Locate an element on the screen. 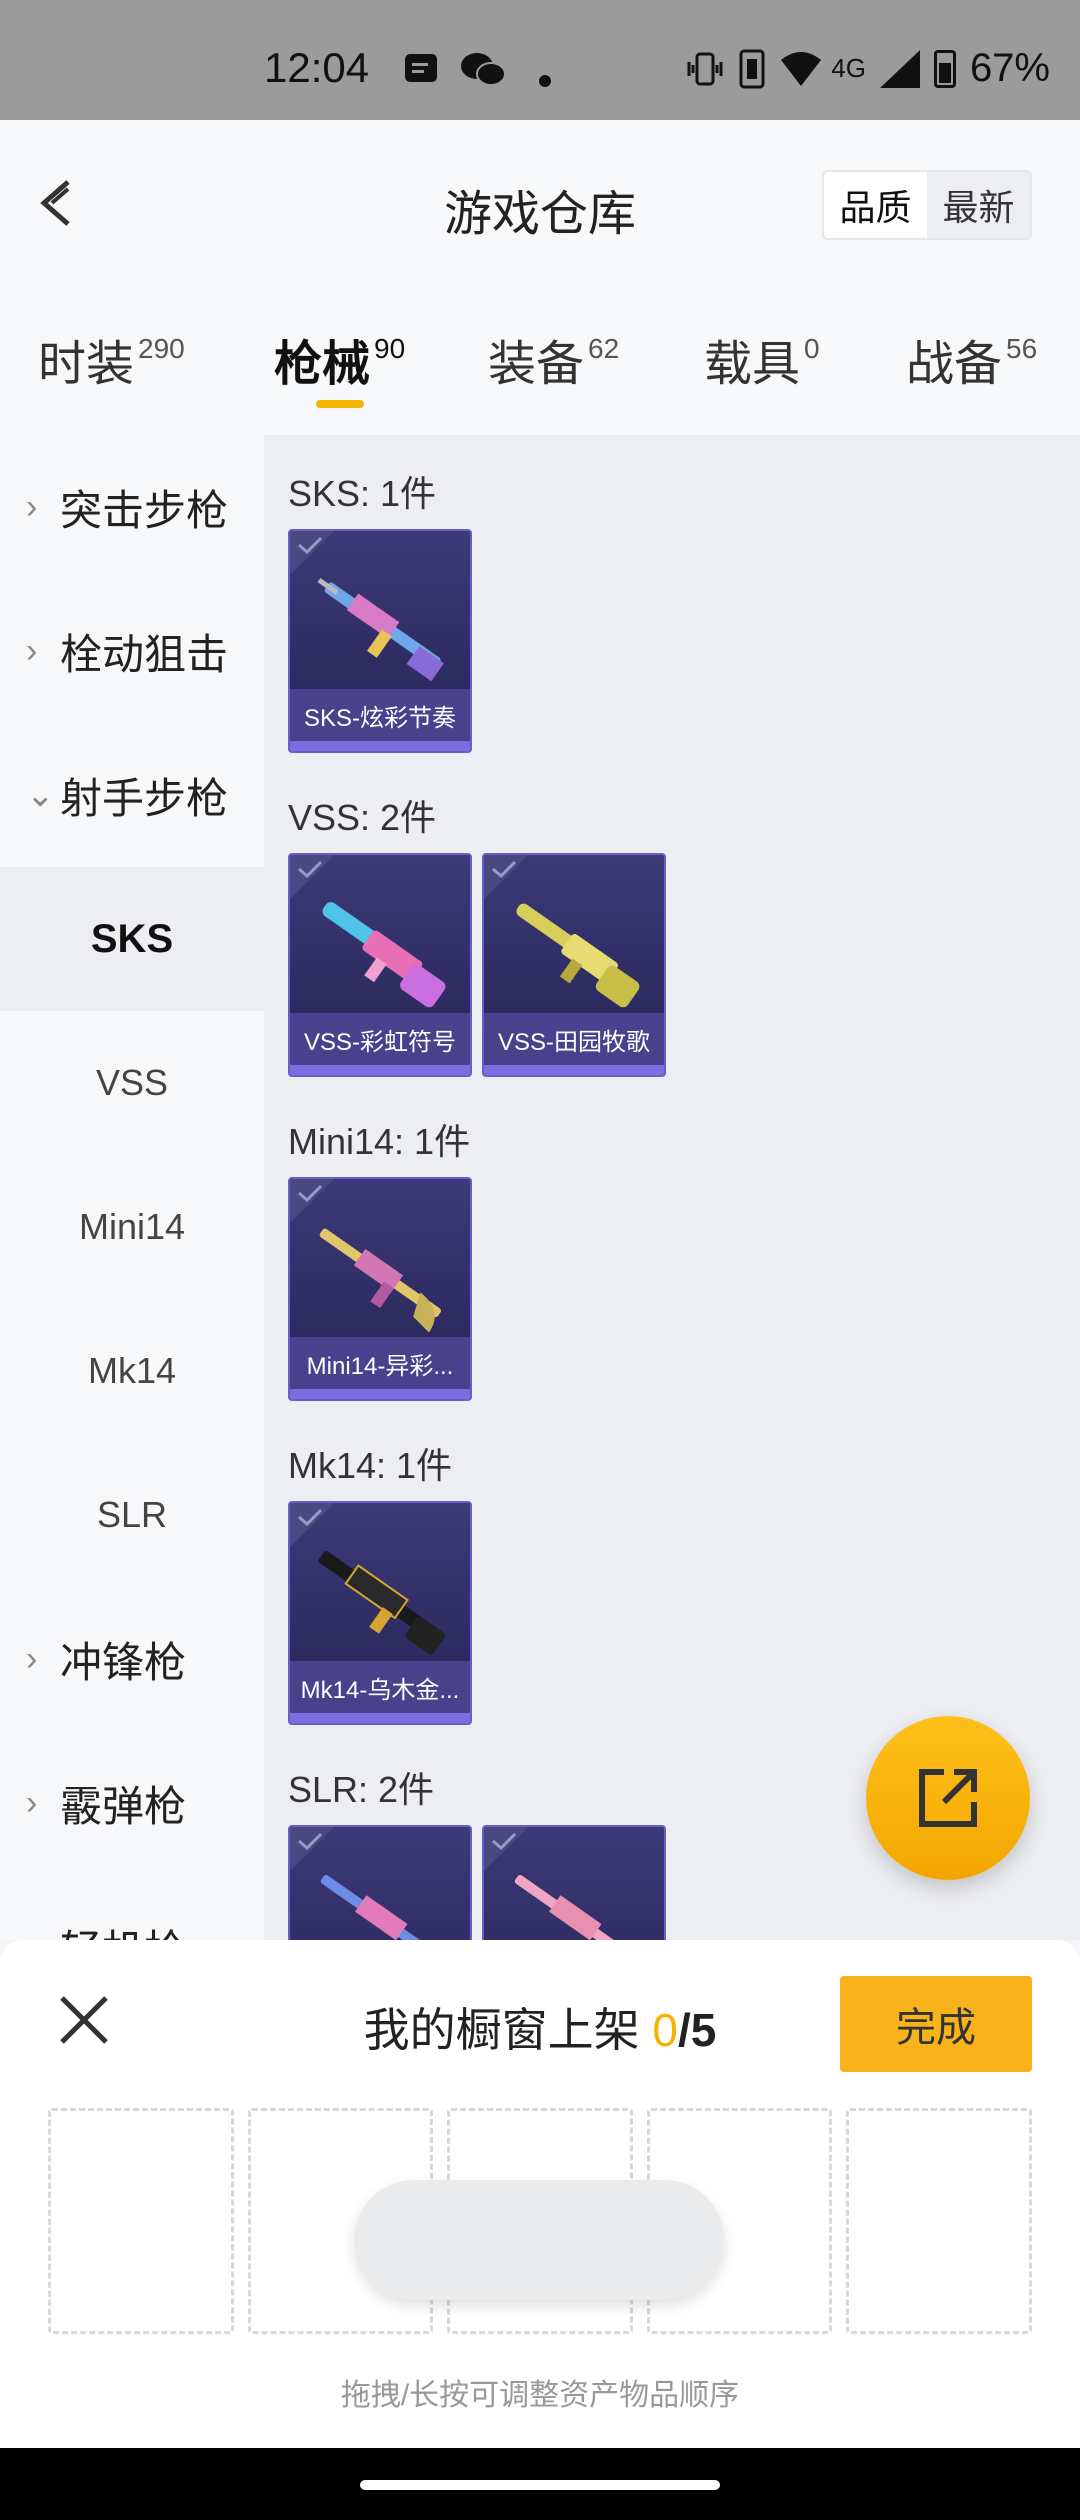 This screenshot has height=2520, width=1080. system-nav-bar is located at coordinates (540, 2484).